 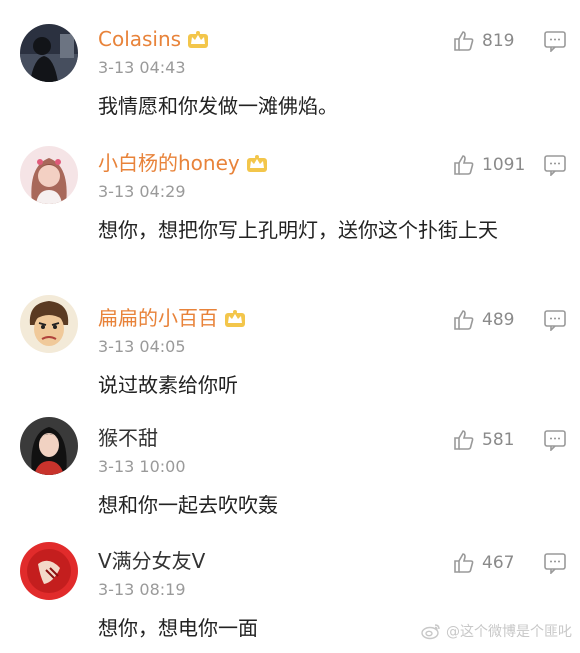 I want to click on username: 猴不甜, so click(x=128, y=438).